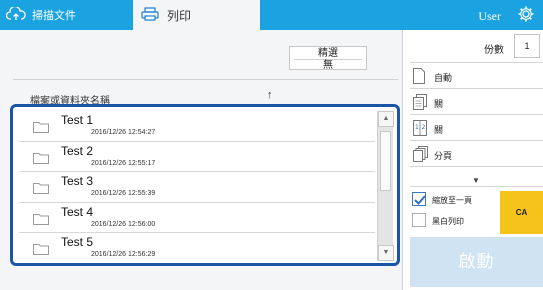  Describe the element at coordinates (197, 157) in the screenshot. I see `file-list-item: Test 2 2016/12/26 12:55:17` at that location.